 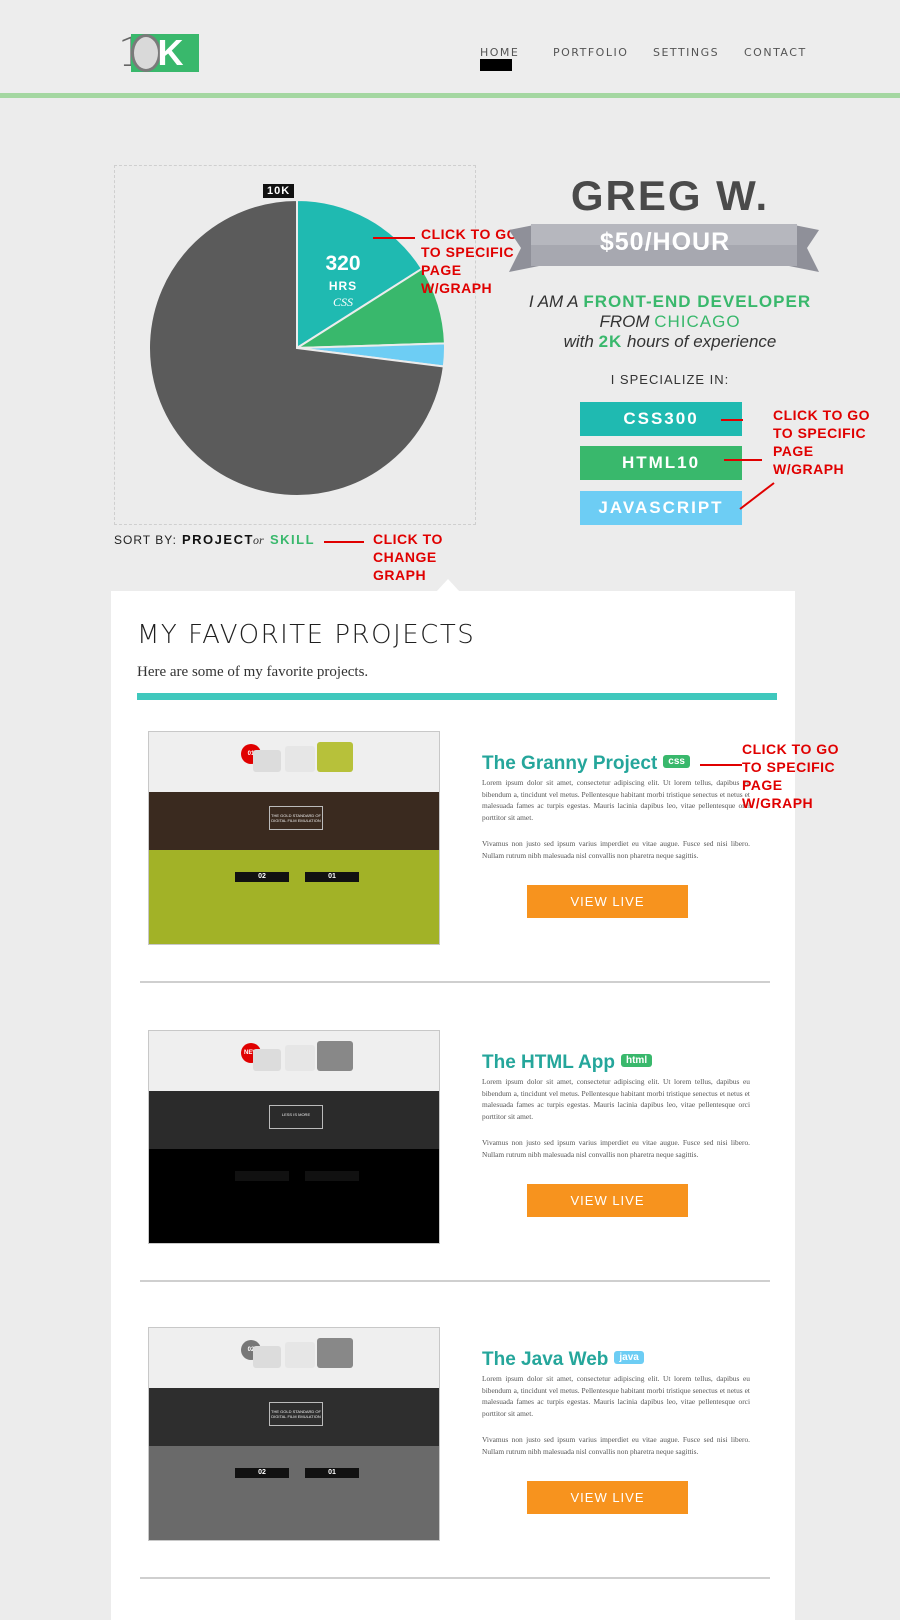 What do you see at coordinates (394, 238) in the screenshot?
I see `annotation-line-pie` at bounding box center [394, 238].